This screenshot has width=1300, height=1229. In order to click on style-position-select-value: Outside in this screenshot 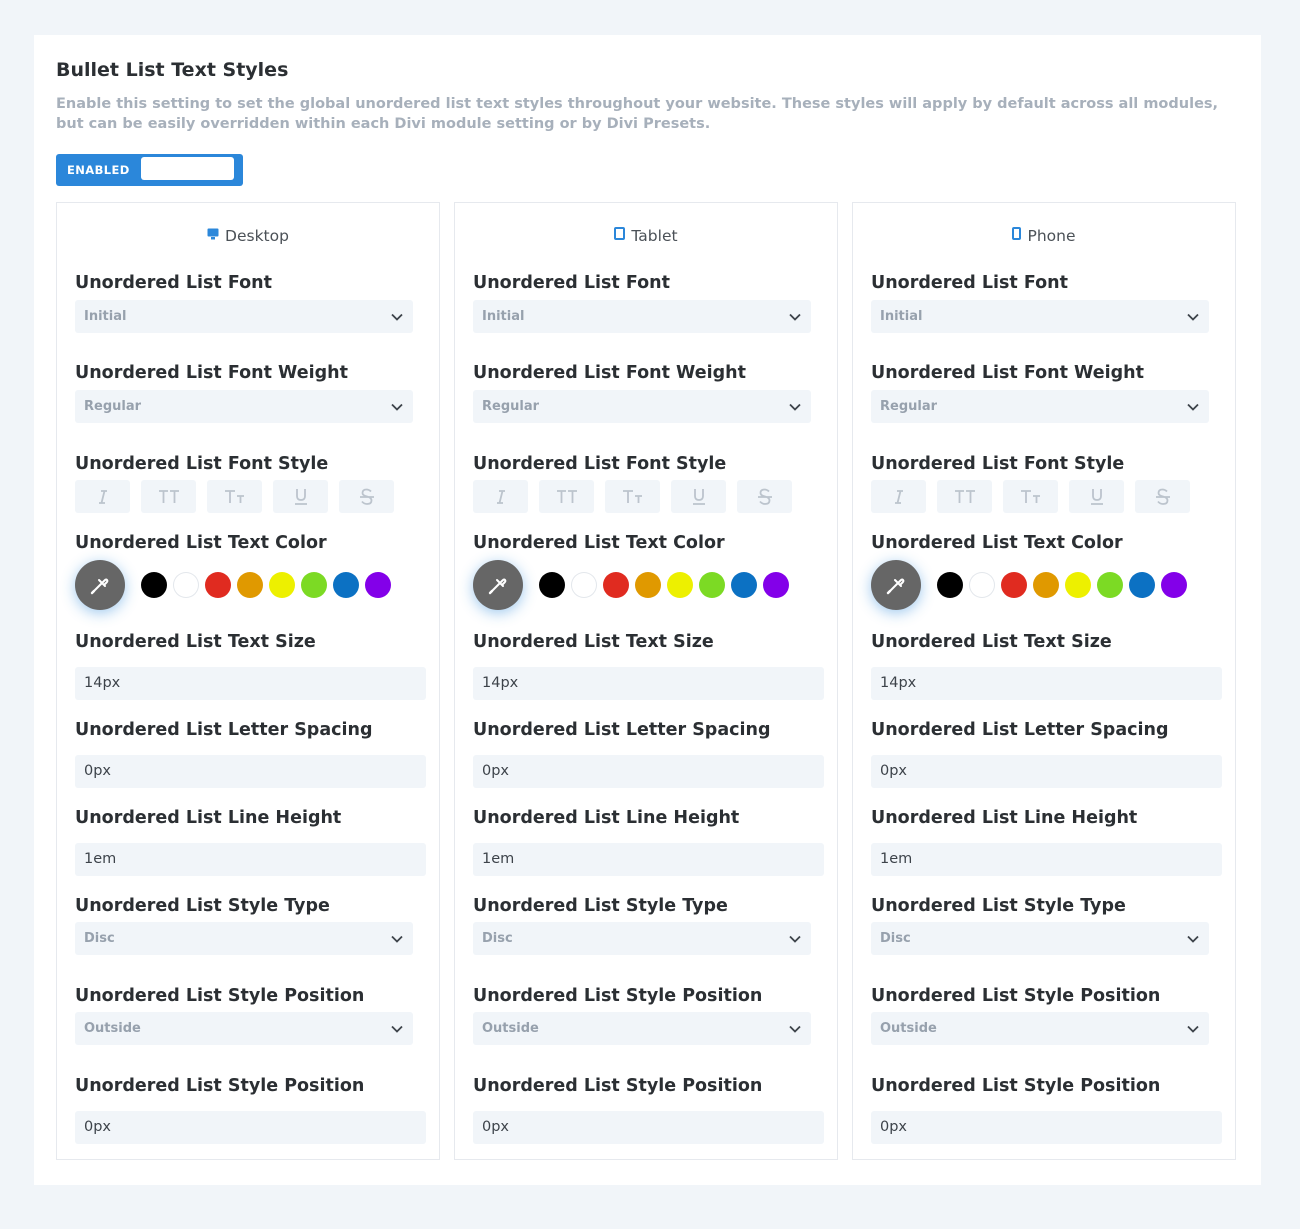, I will do `click(908, 1028)`.